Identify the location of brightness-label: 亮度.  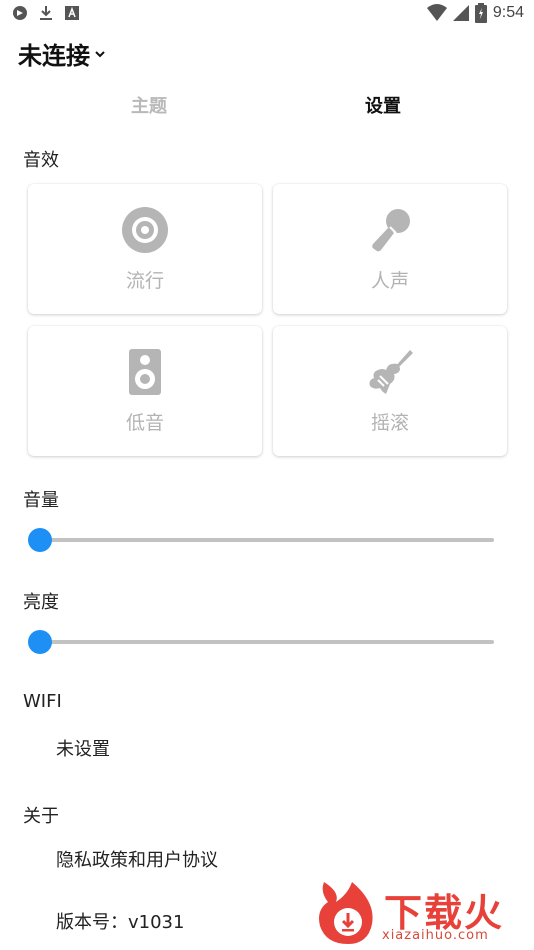
(41, 602).